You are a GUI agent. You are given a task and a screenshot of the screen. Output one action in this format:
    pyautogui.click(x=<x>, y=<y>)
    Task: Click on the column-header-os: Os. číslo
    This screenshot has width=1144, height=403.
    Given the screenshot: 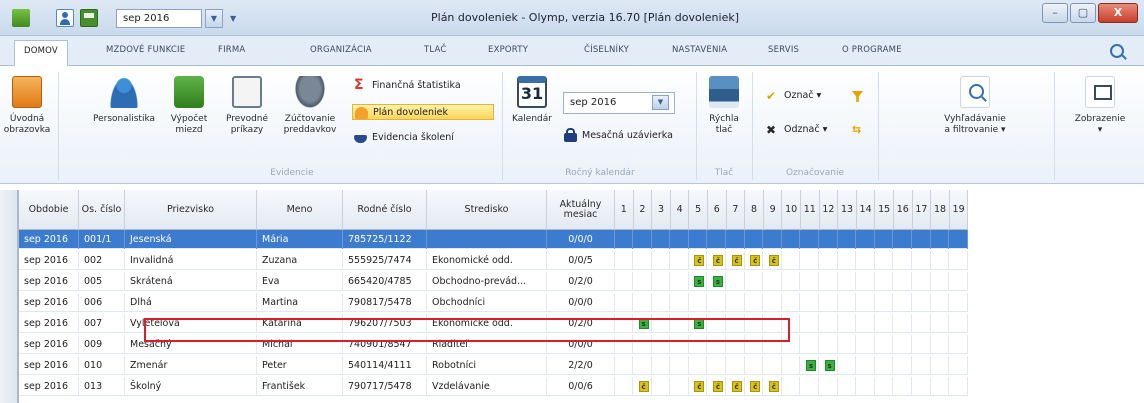 What is the action you would take?
    pyautogui.click(x=102, y=210)
    